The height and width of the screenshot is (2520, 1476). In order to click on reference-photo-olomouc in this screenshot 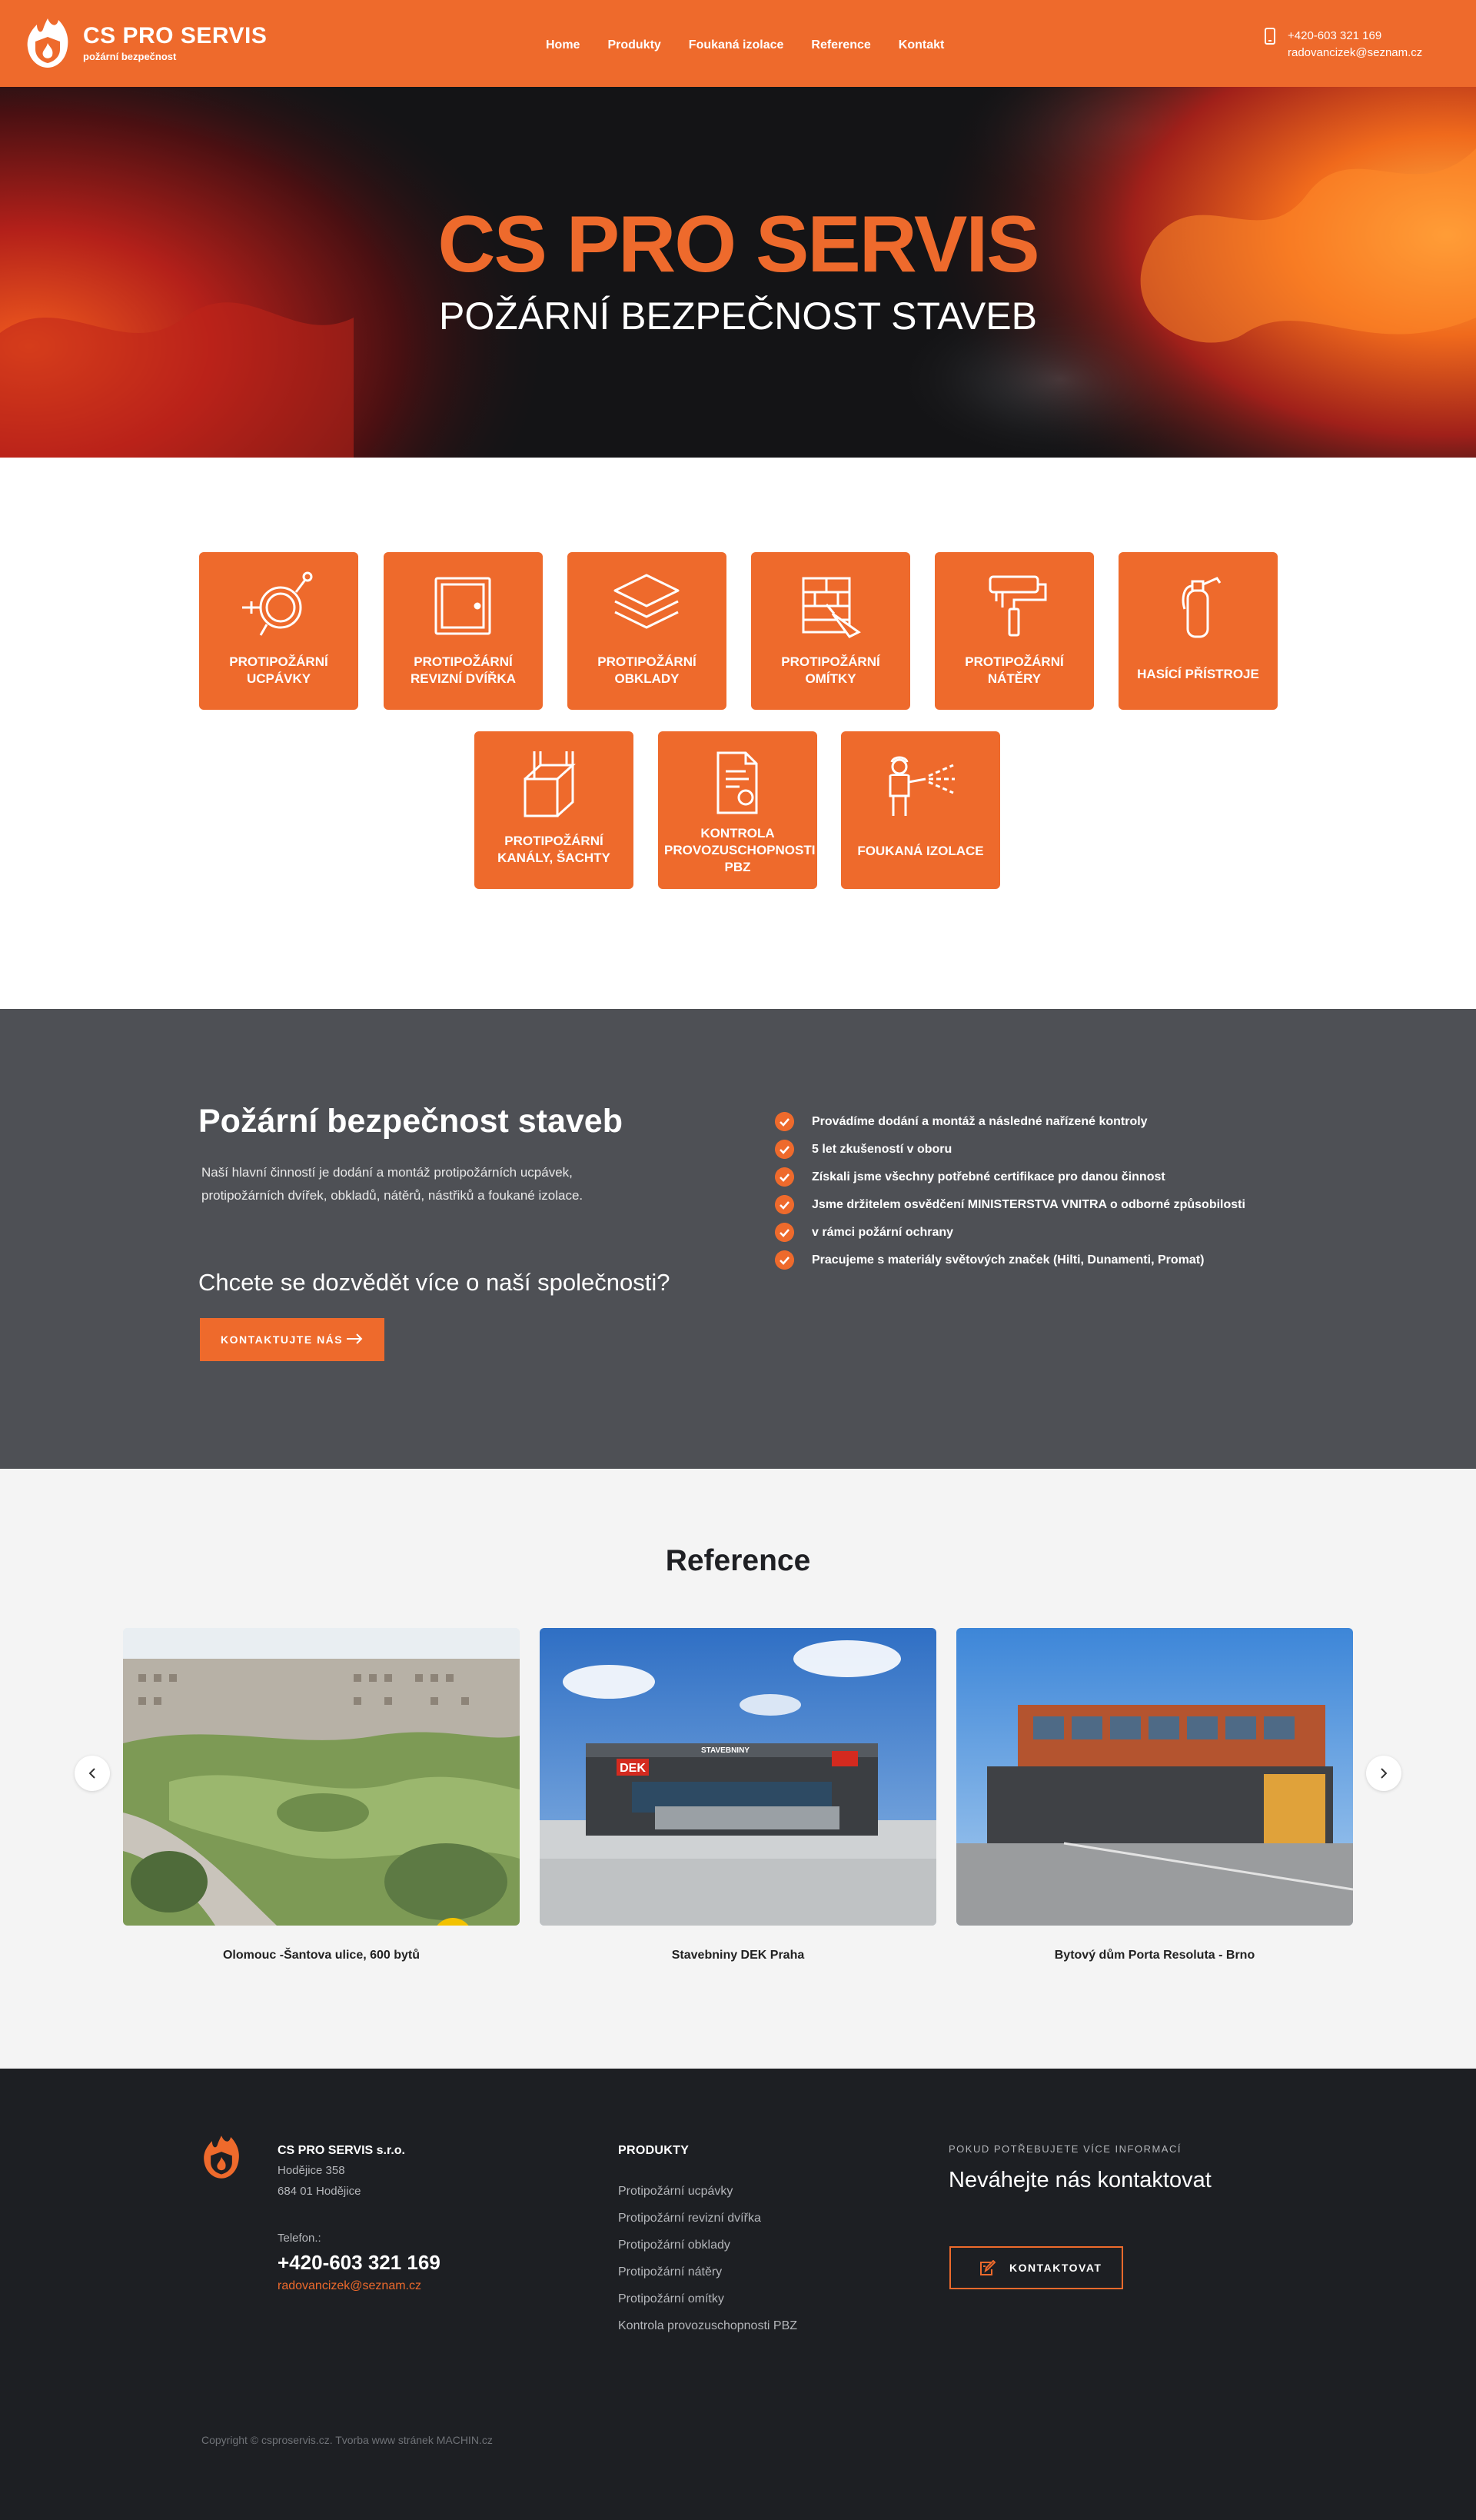, I will do `click(321, 1777)`.